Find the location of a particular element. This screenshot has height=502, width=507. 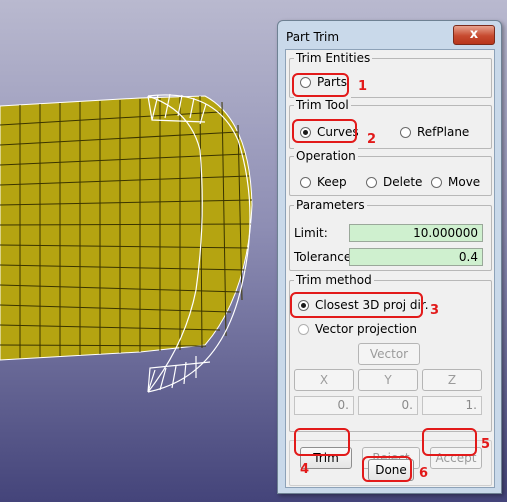

x-button: X is located at coordinates (324, 380).